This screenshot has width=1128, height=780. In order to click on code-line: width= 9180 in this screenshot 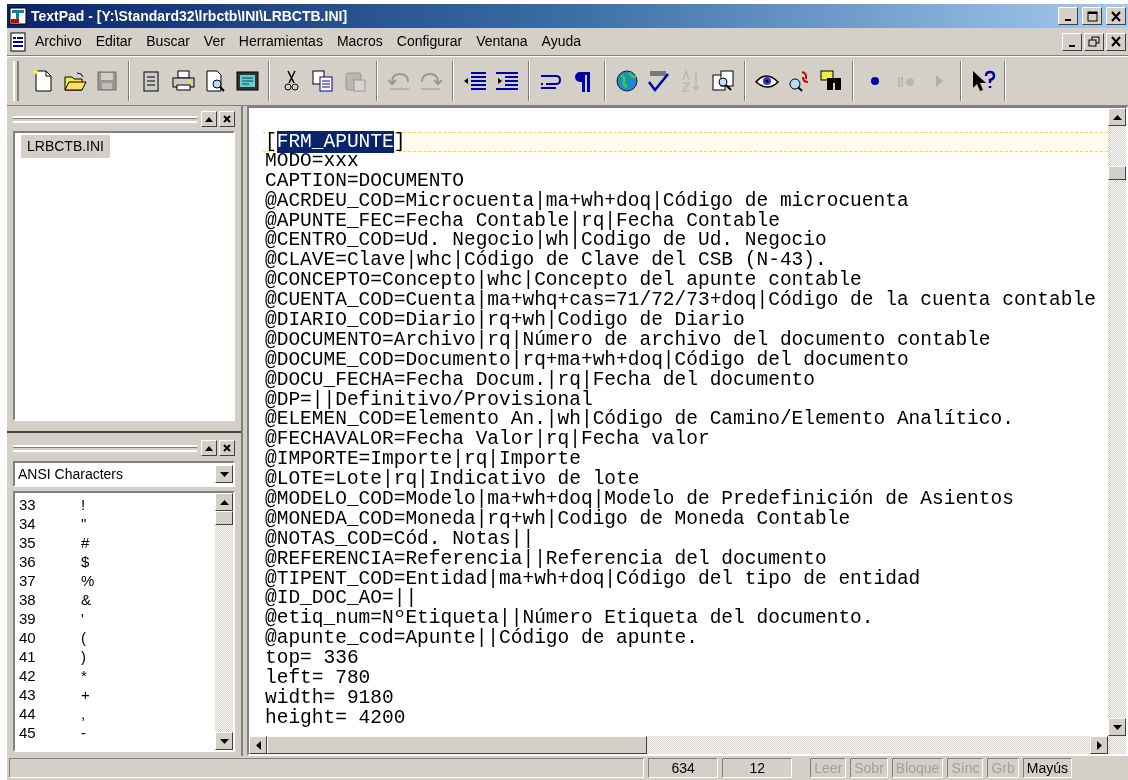, I will do `click(330, 698)`.